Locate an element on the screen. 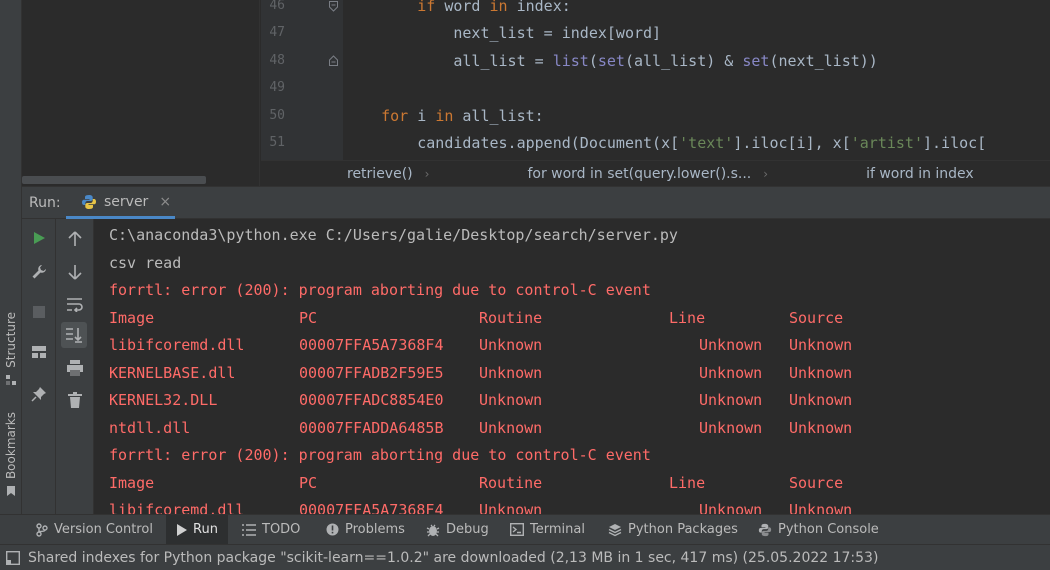  console-cell: 00007FFADC8854E0 is located at coordinates (371, 400).